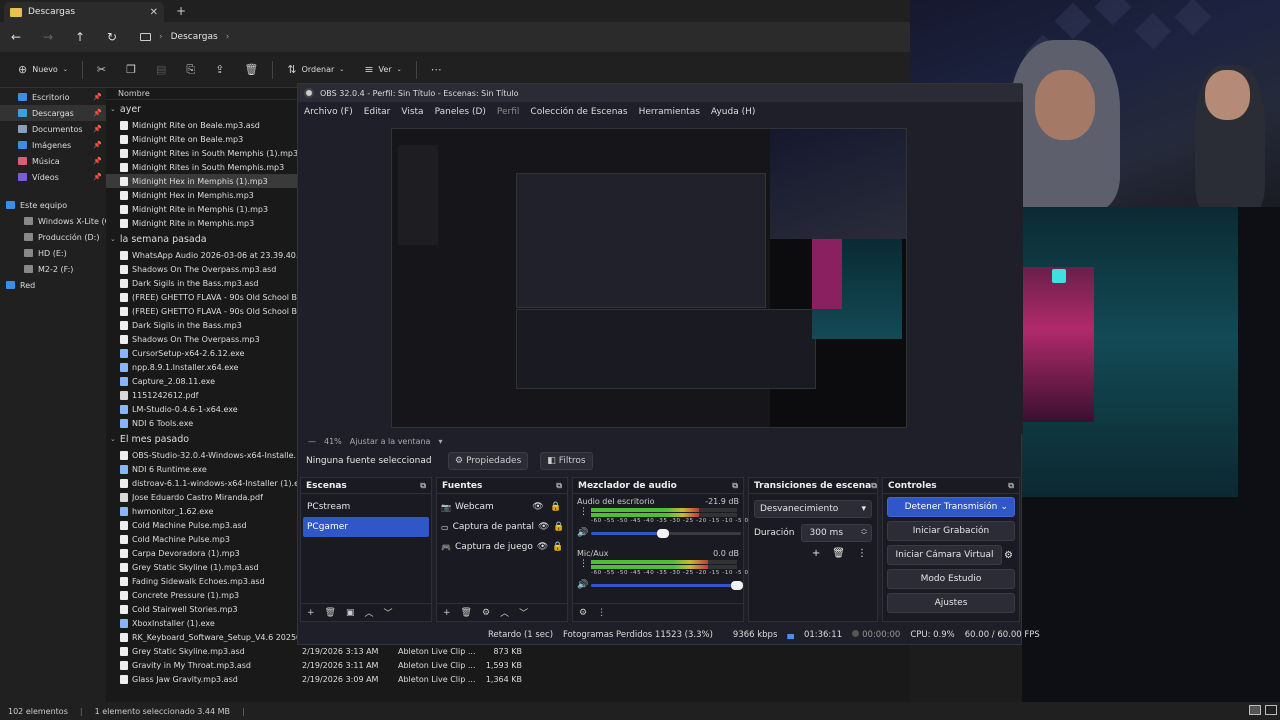 This screenshot has height=720, width=1280. I want to click on sort-button: ⇅ Ordenar ⌄, so click(315, 70).